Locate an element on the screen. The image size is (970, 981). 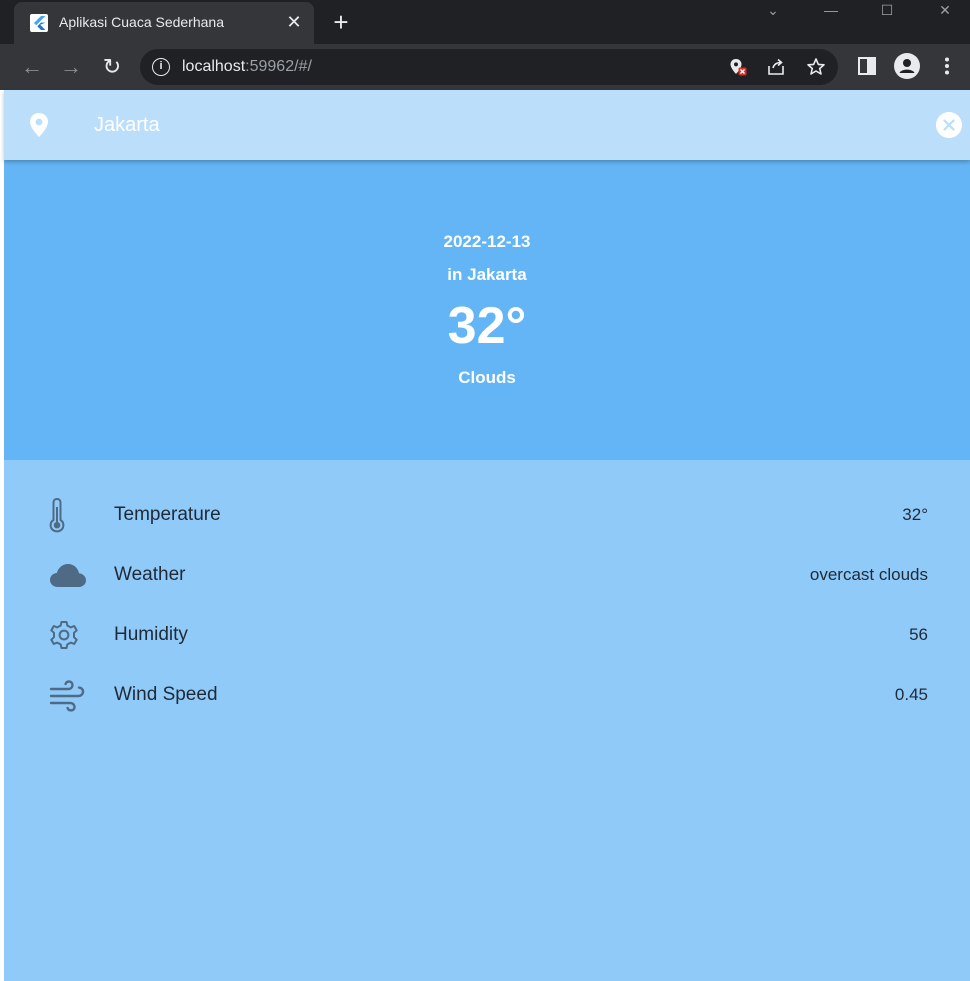
reload-icon: ↻ is located at coordinates (112, 67).